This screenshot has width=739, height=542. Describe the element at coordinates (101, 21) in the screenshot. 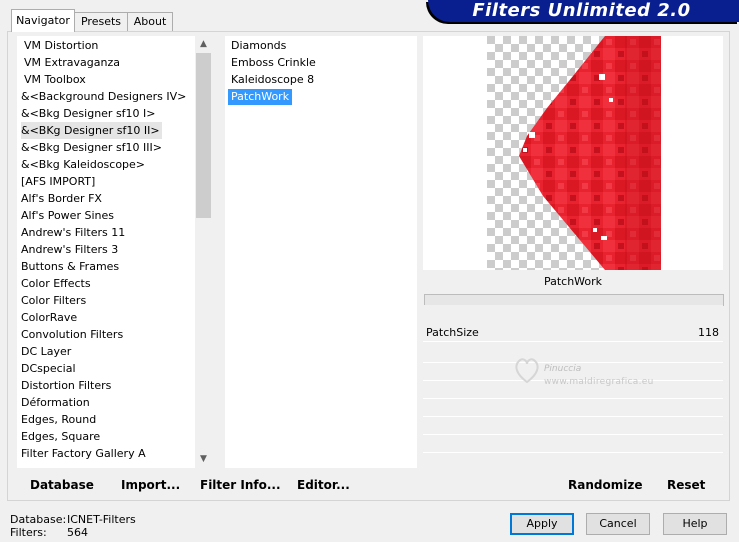

I see `tab-presets: Presets` at that location.